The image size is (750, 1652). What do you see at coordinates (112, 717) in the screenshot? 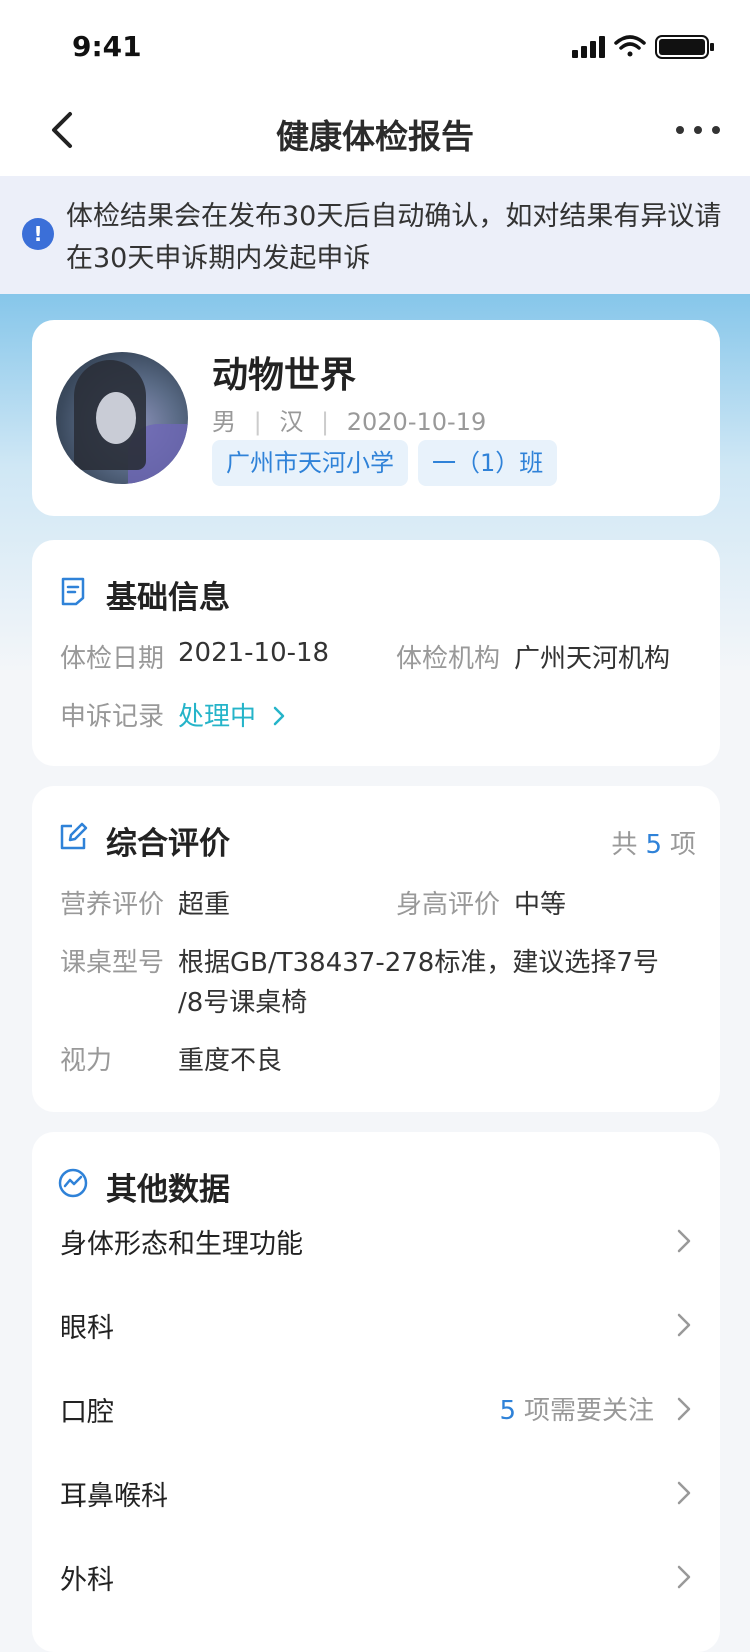
I see `appeal-label: 申诉记录` at bounding box center [112, 717].